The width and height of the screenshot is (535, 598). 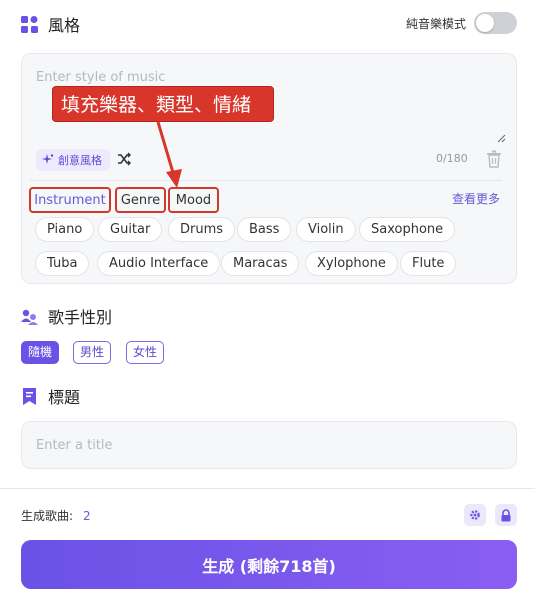 I want to click on instrumental-mode-label: 純音樂模式, so click(x=435, y=24).